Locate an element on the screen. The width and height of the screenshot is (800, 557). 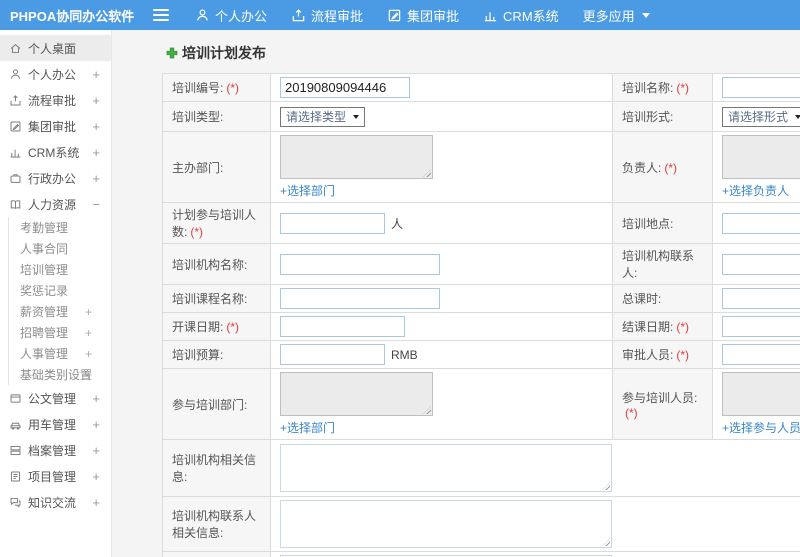
join-people-label: 参与培训人员:(*) is located at coordinates (662, 404).